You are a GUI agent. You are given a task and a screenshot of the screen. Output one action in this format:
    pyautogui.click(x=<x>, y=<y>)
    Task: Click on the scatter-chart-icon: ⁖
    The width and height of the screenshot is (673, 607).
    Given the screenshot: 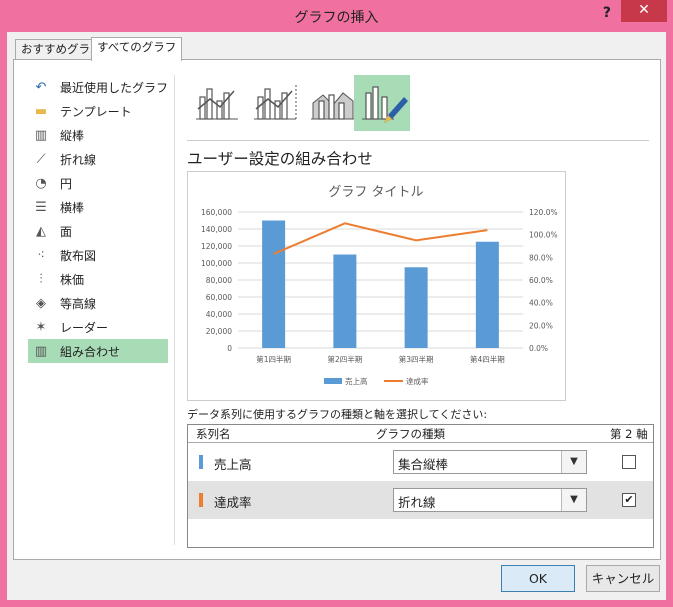 What is the action you would take?
    pyautogui.click(x=41, y=255)
    